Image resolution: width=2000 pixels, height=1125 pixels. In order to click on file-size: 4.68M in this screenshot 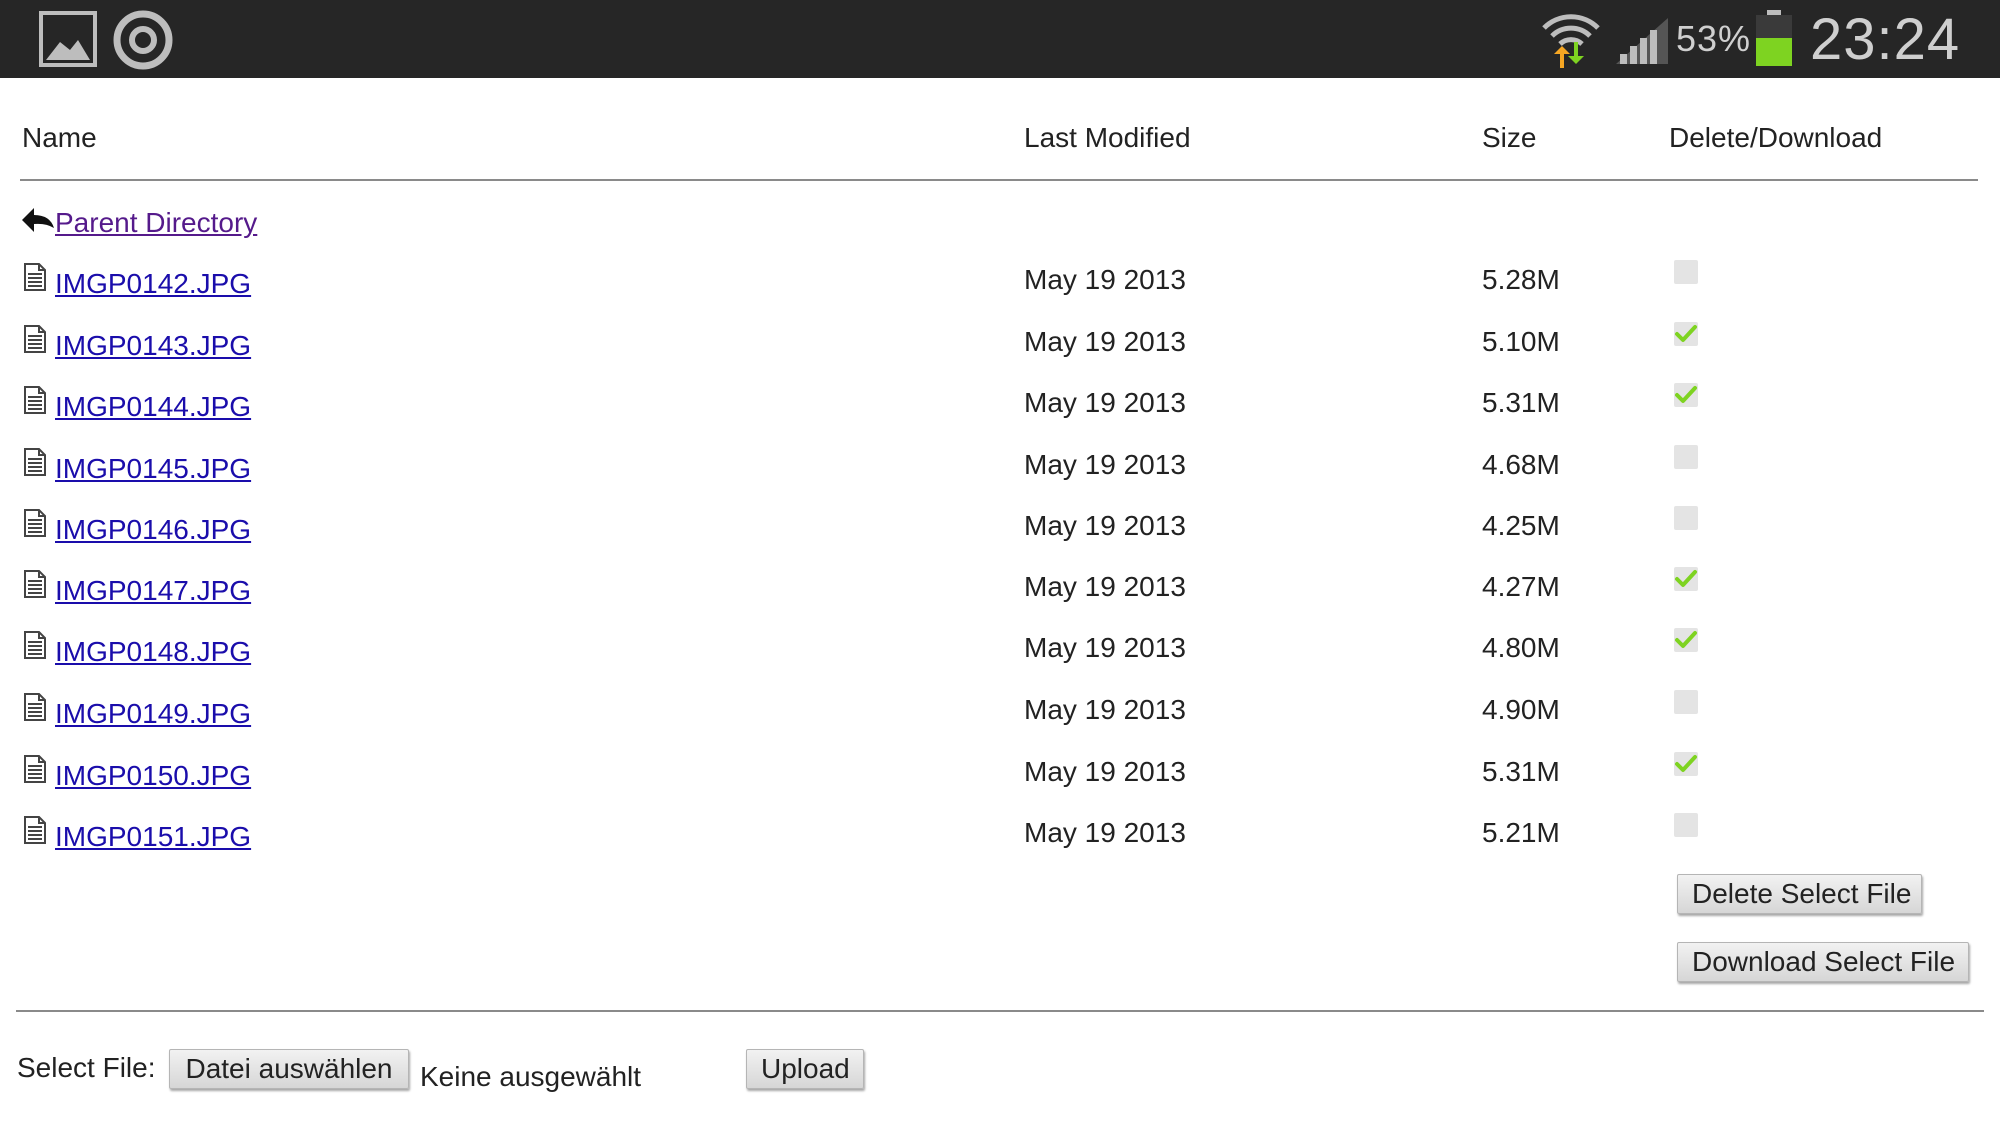, I will do `click(1521, 464)`.